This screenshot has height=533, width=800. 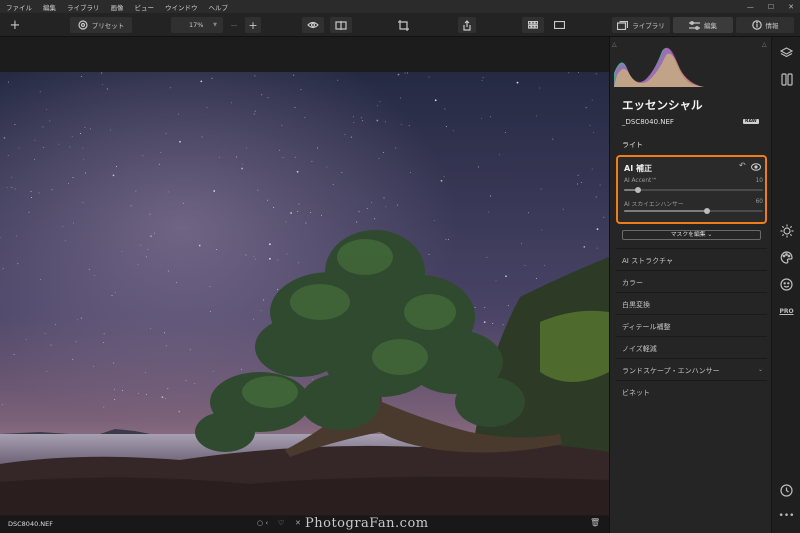 I want to click on chevron-down-icon: ⌄, so click(x=760, y=369).